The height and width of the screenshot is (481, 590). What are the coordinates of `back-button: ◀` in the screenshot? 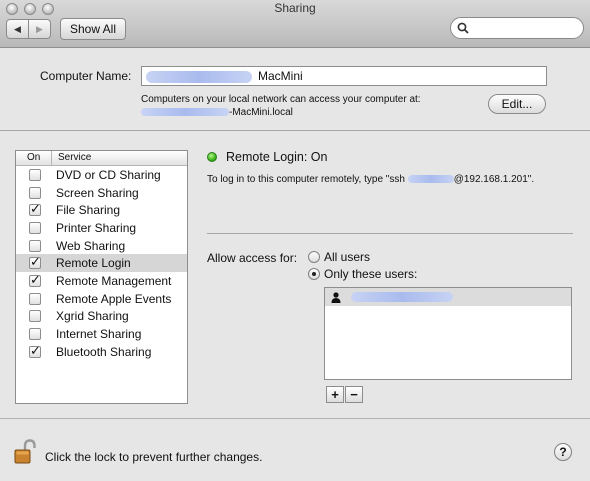 It's located at (17, 29).